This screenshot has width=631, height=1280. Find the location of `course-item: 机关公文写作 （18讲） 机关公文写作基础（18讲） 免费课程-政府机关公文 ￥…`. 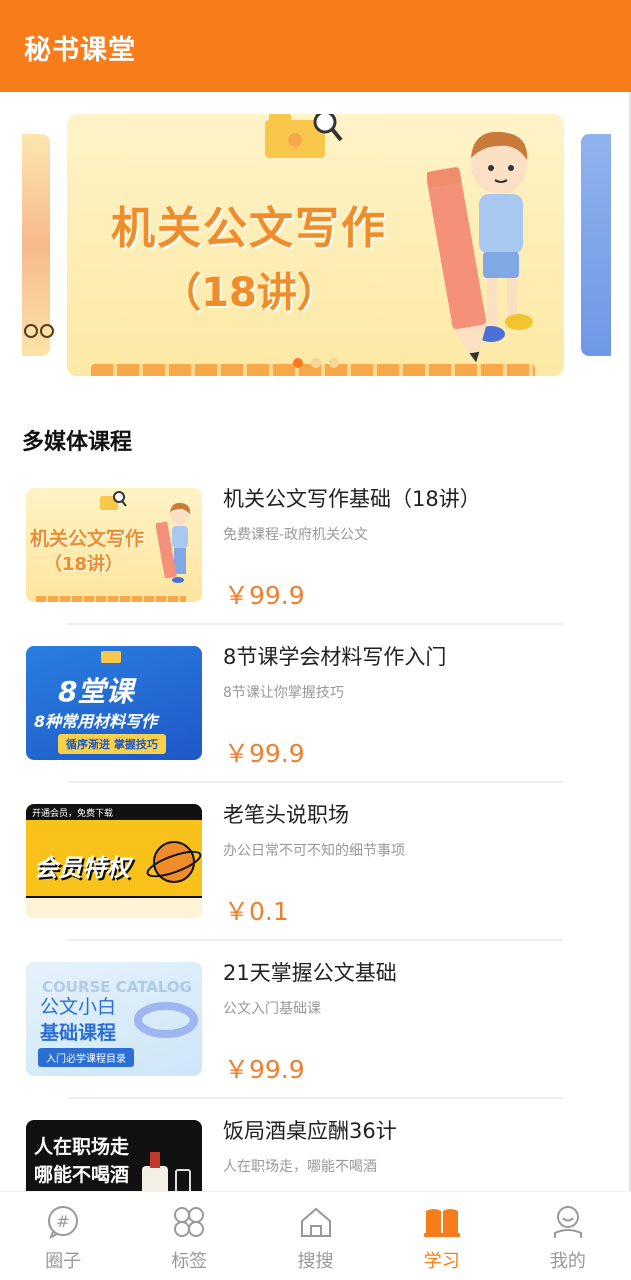

course-item: 机关公文写作 （18讲） 机关公文写作基础（18讲） 免费课程-政府机关公文 ￥… is located at coordinates (315, 557).